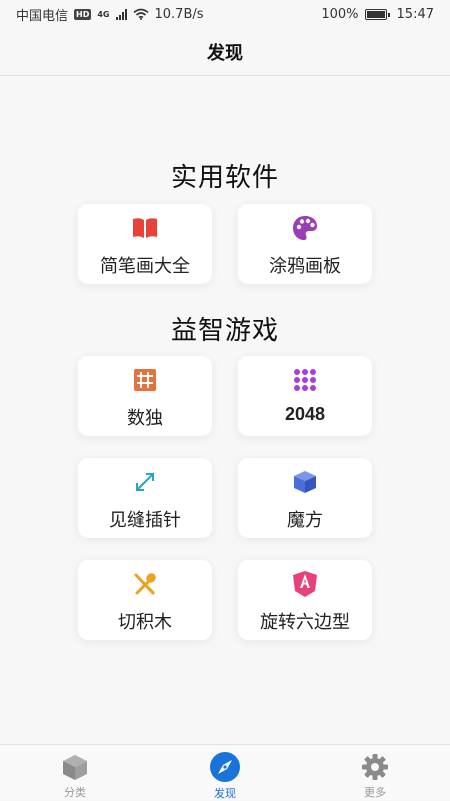 The image size is (450, 801). Describe the element at coordinates (145, 396) in the screenshot. I see `card-sudoku: 数独` at that location.